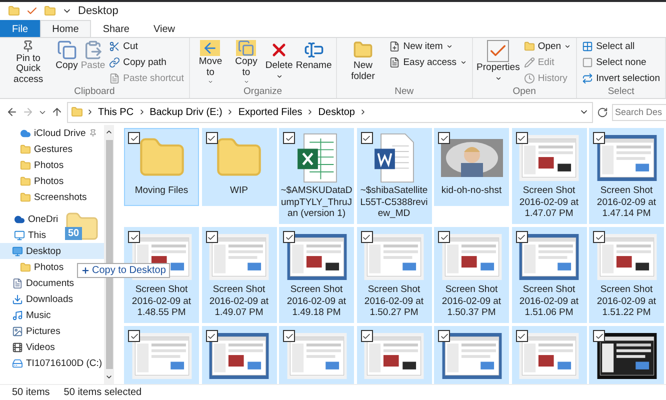 The image size is (666, 400). I want to click on ribbon-button: Pin to Quick access, so click(28, 62).